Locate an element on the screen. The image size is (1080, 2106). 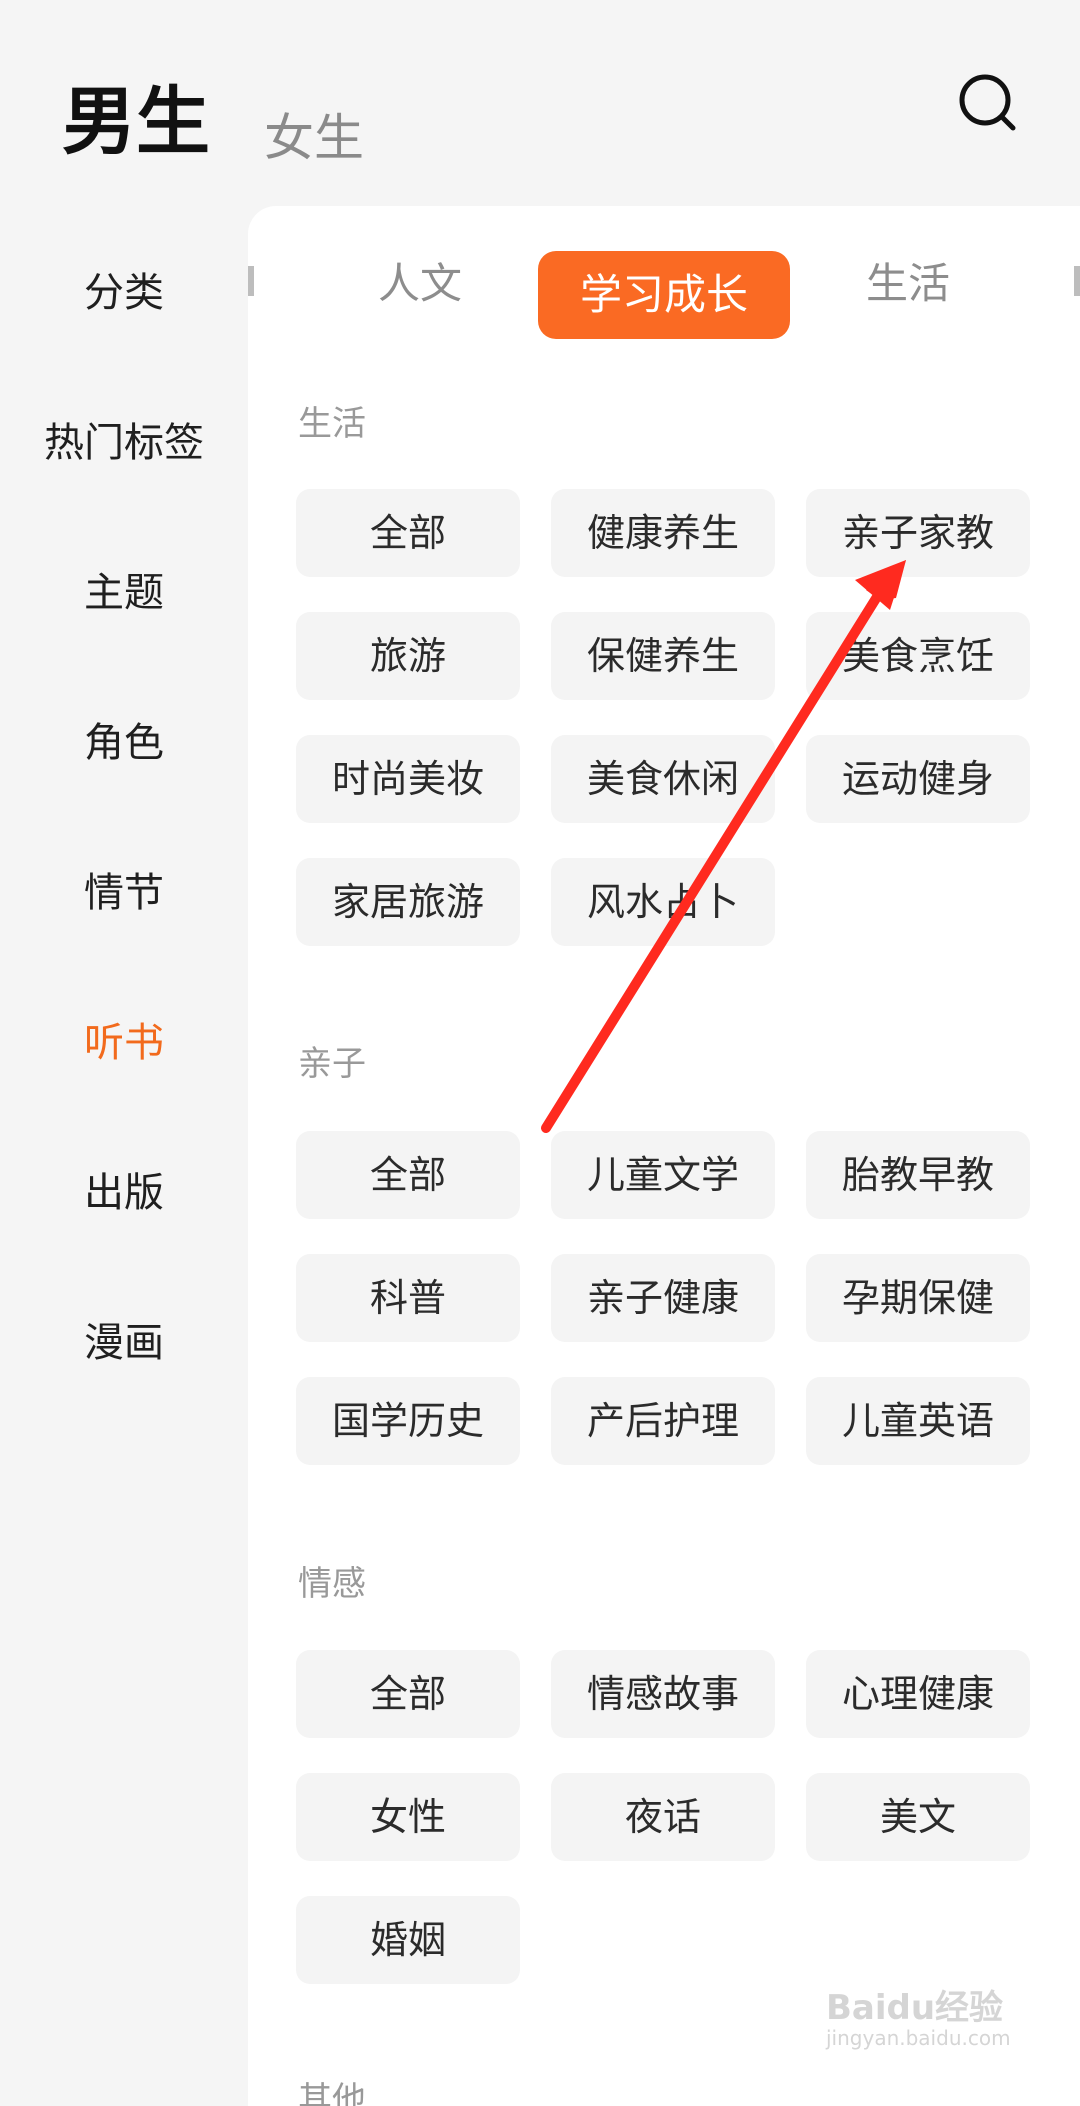
section-title-other: 其他 is located at coordinates (332, 2093).